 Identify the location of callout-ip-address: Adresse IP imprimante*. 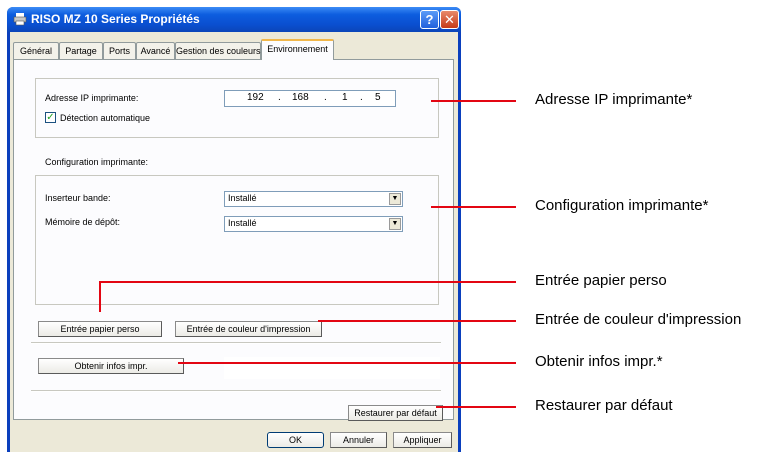
(614, 99).